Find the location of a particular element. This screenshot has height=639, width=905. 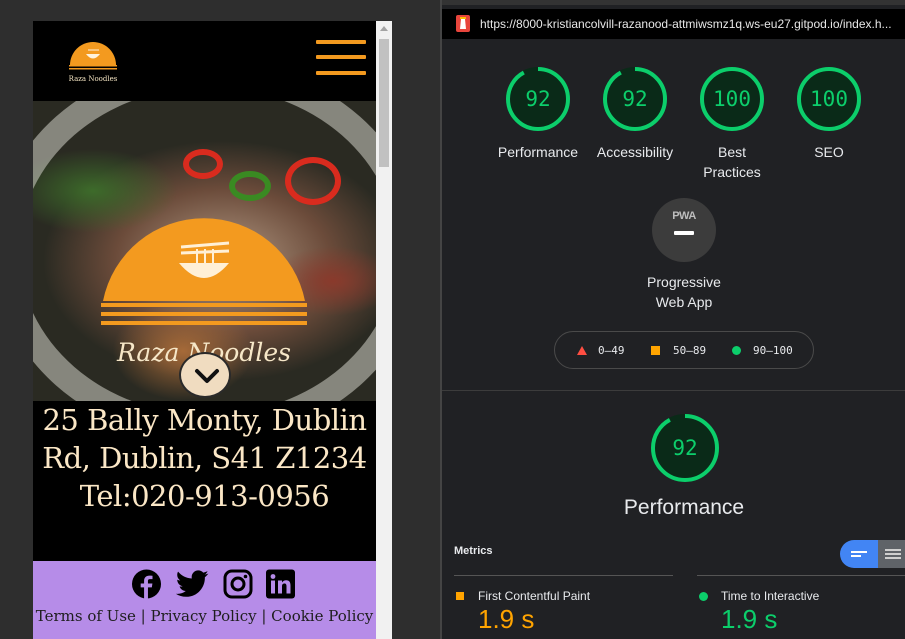

legend-average: 50–89 is located at coordinates (690, 350).